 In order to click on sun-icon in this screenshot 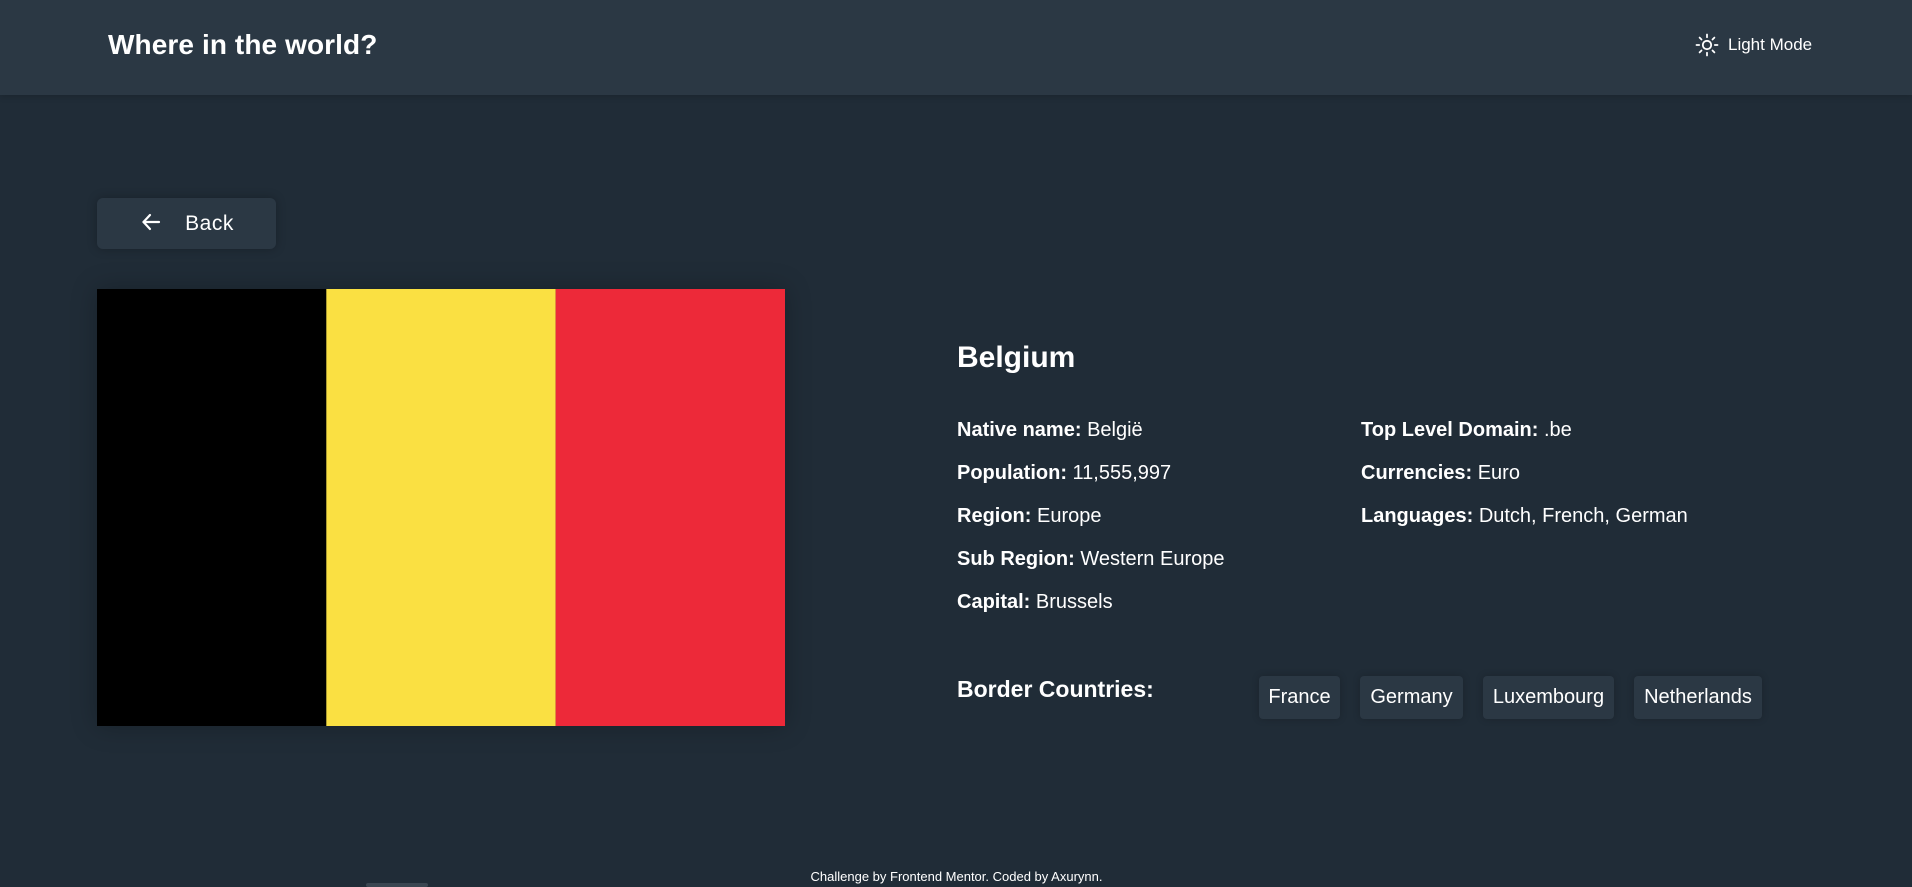, I will do `click(1707, 45)`.